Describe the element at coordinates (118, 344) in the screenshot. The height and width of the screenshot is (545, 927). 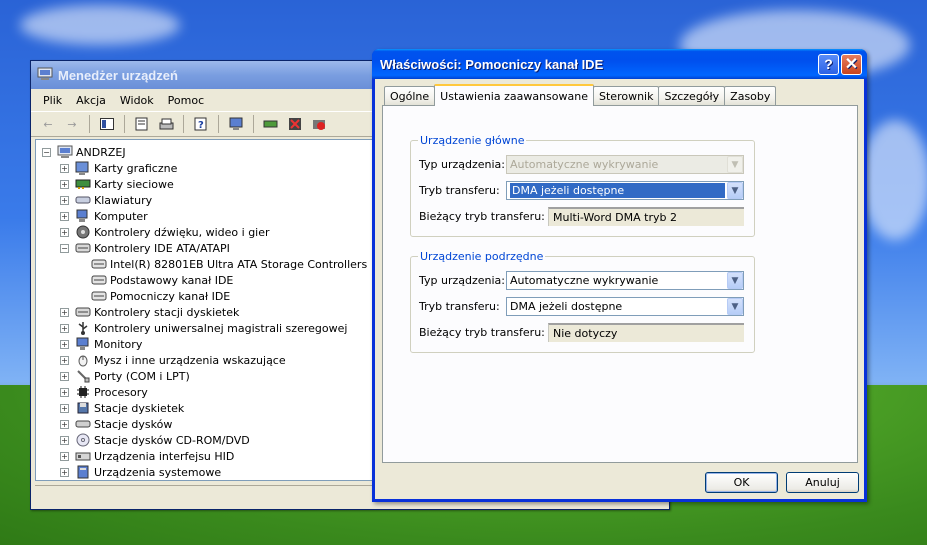
I see `tree-item-label: Monitory` at that location.